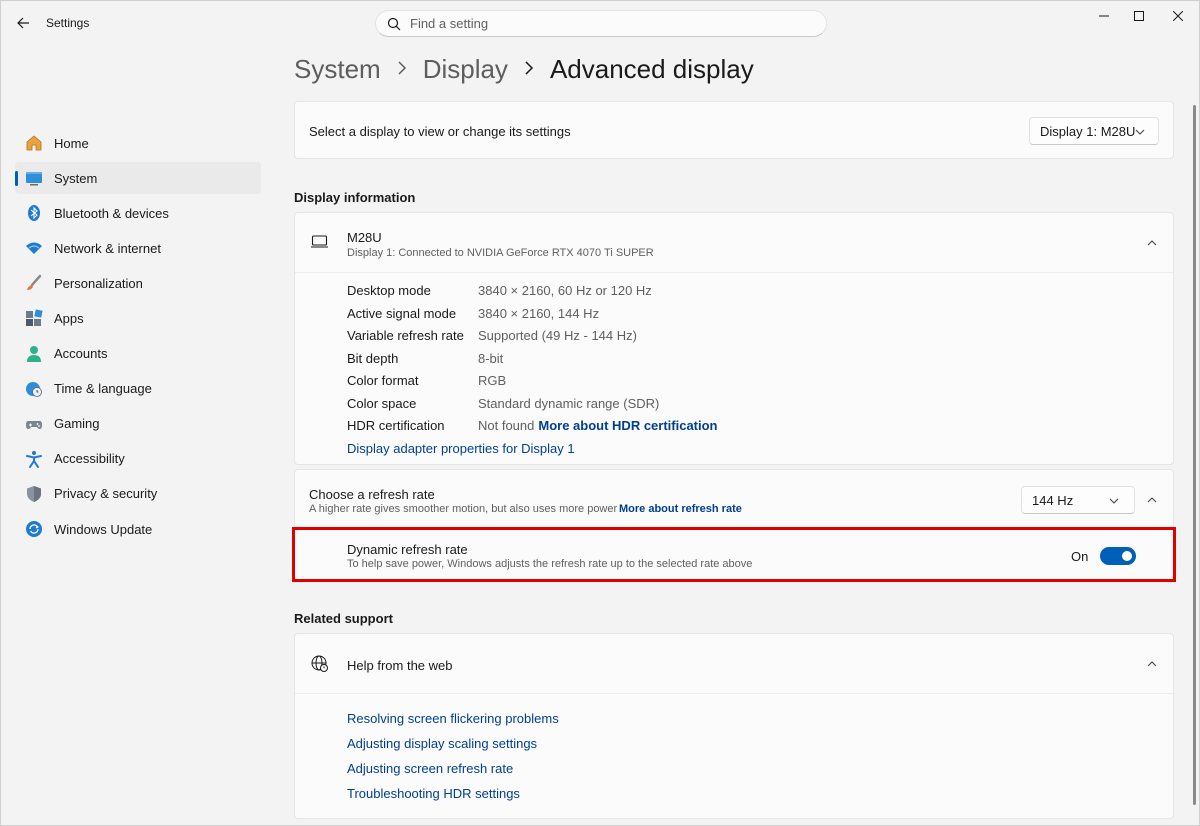 This screenshot has height=826, width=1200. I want to click on adapter-link-row: Display adapter properties for Display 1, so click(461, 448).